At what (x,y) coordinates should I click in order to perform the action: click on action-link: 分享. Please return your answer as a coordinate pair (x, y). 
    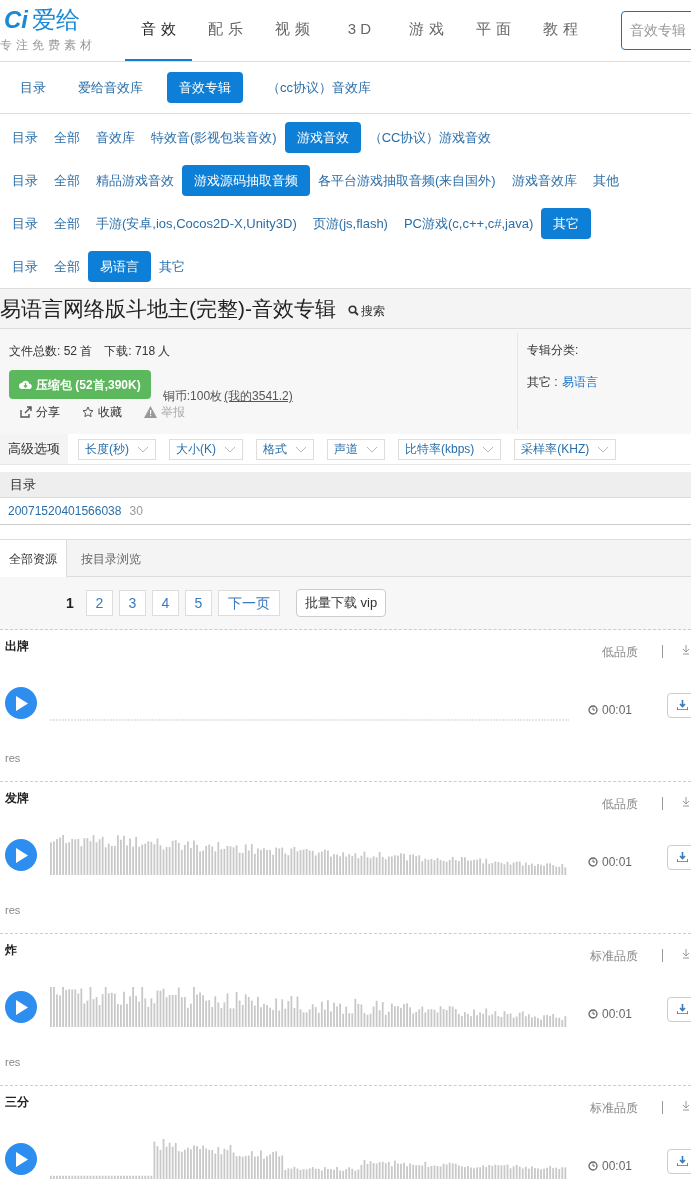
    Looking at the image, I should click on (40, 412).